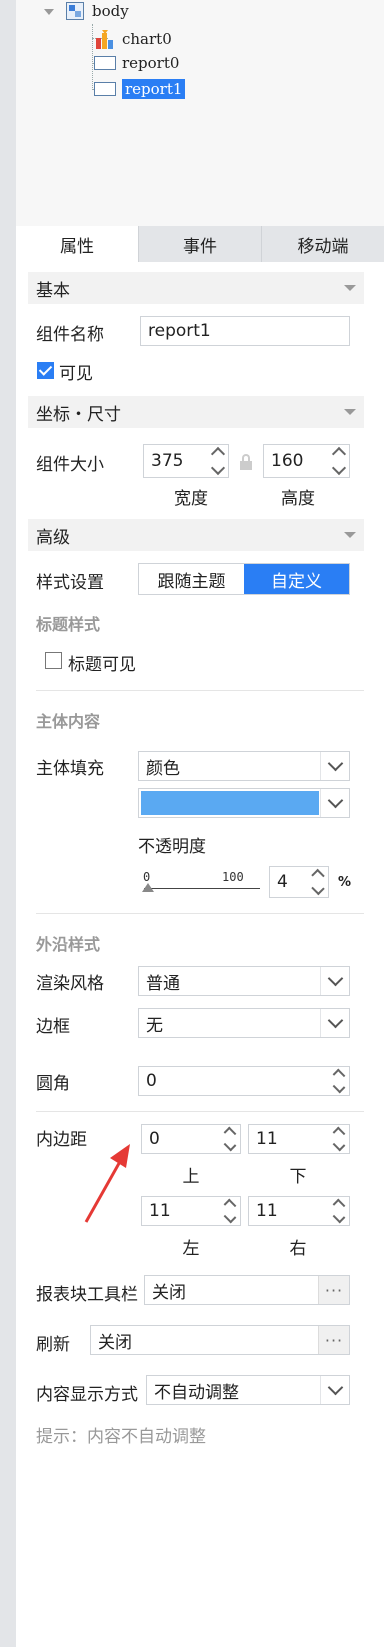 This screenshot has width=384, height=1647. What do you see at coordinates (299, 882) in the screenshot?
I see `opacity-input: 4` at bounding box center [299, 882].